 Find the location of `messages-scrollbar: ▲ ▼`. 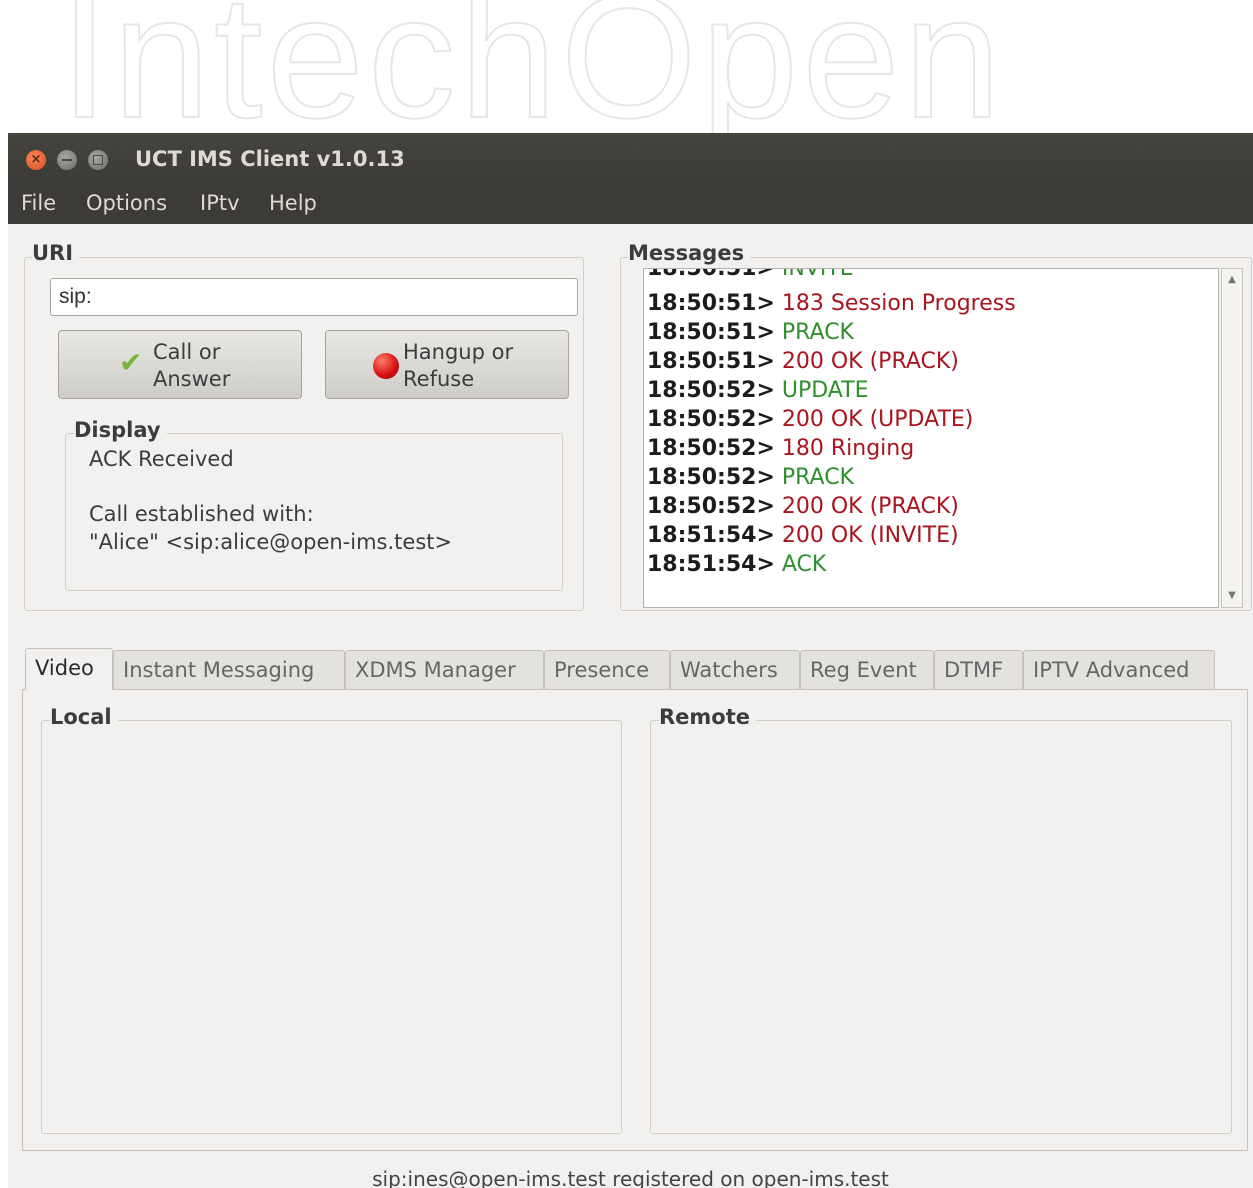

messages-scrollbar: ▲ ▼ is located at coordinates (1232, 438).